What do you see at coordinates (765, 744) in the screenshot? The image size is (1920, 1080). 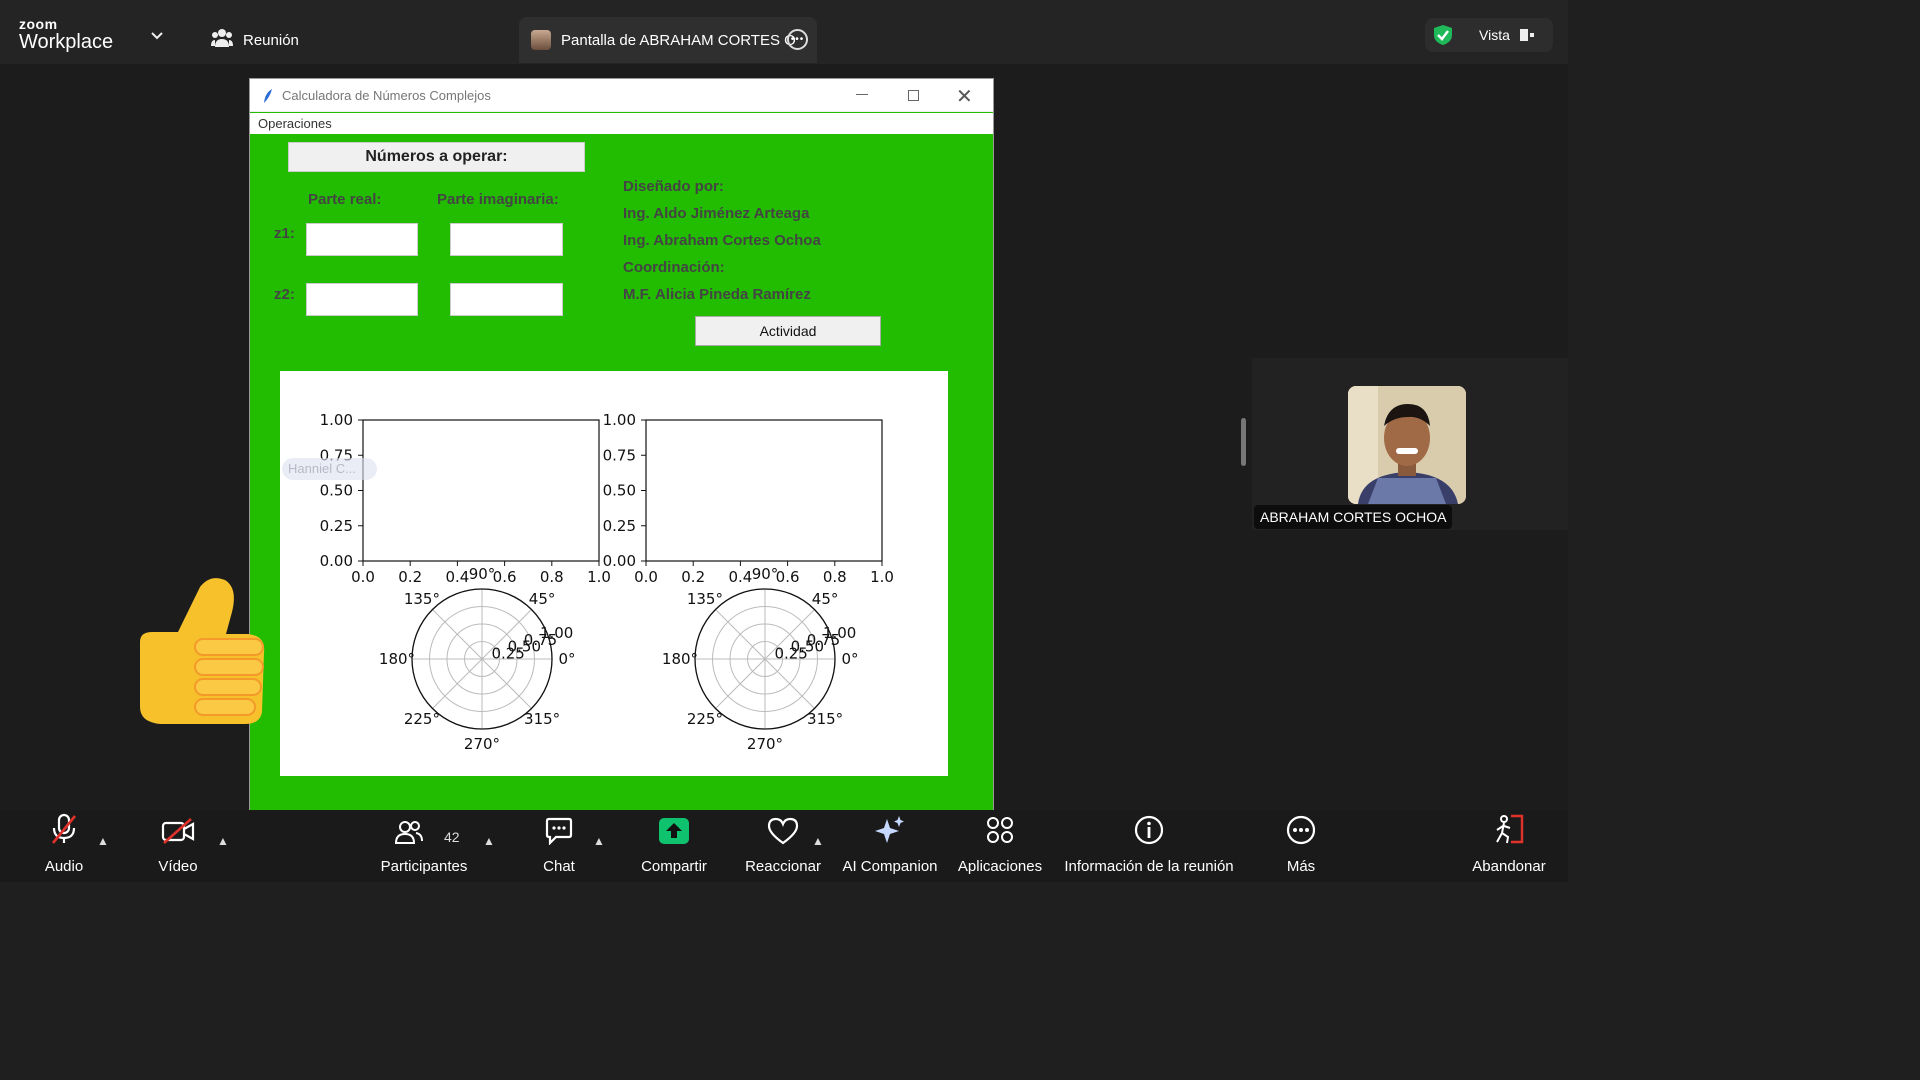 I see `angle-tick-label-2: 270°` at bounding box center [765, 744].